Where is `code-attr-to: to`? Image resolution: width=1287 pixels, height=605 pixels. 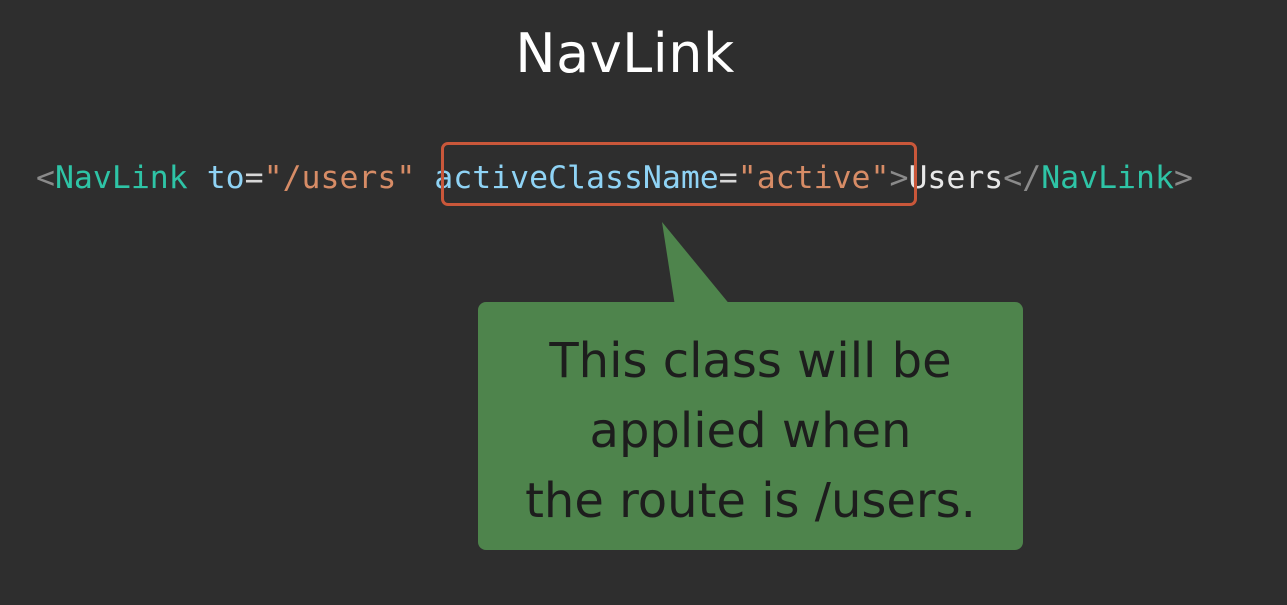
code-attr-to: to is located at coordinates (225, 178).